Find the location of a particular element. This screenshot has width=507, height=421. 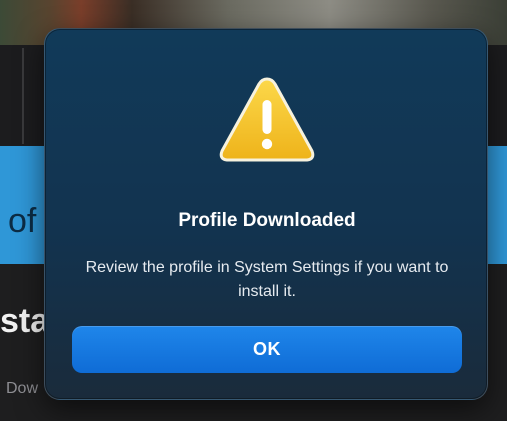

warning-triangle-icon is located at coordinates (267, 119).